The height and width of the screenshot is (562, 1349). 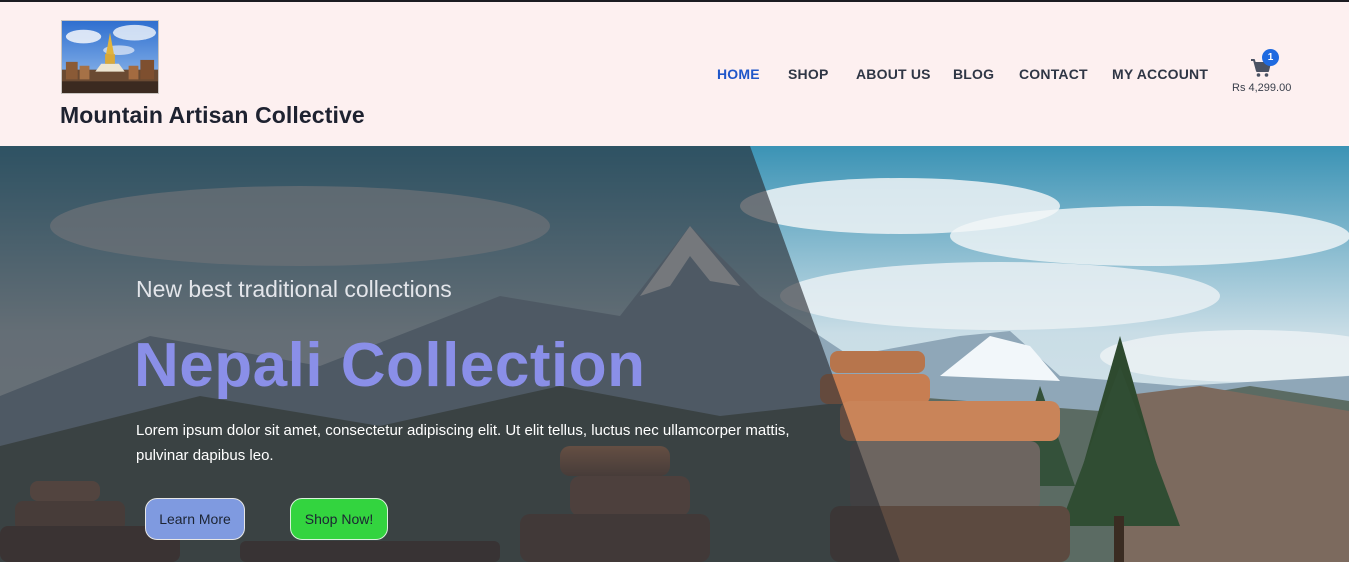 I want to click on site-title: Mountain Artisan Collective, so click(x=212, y=115).